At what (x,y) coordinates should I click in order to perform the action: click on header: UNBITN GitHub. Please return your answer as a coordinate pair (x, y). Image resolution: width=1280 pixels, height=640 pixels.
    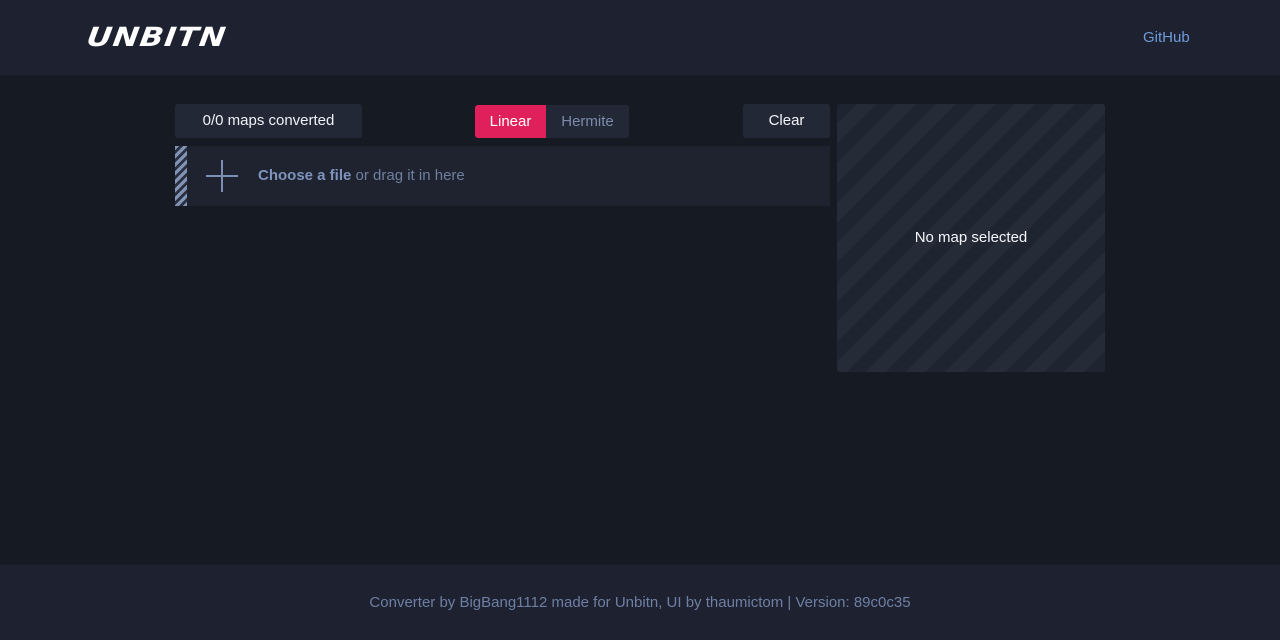
    Looking at the image, I should click on (640, 37).